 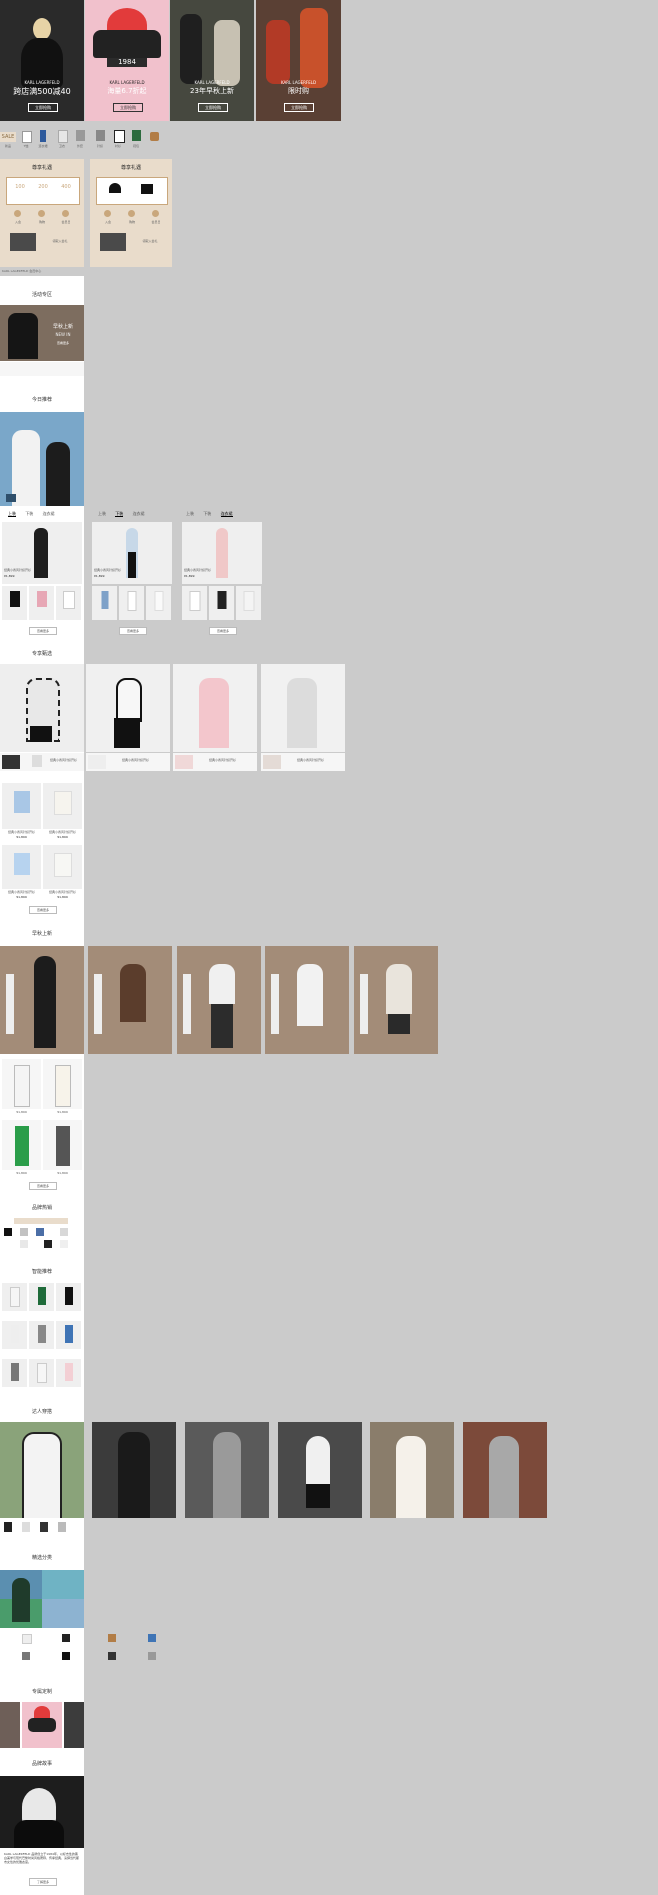 I want to click on dress-icon, so click(x=43, y=136).